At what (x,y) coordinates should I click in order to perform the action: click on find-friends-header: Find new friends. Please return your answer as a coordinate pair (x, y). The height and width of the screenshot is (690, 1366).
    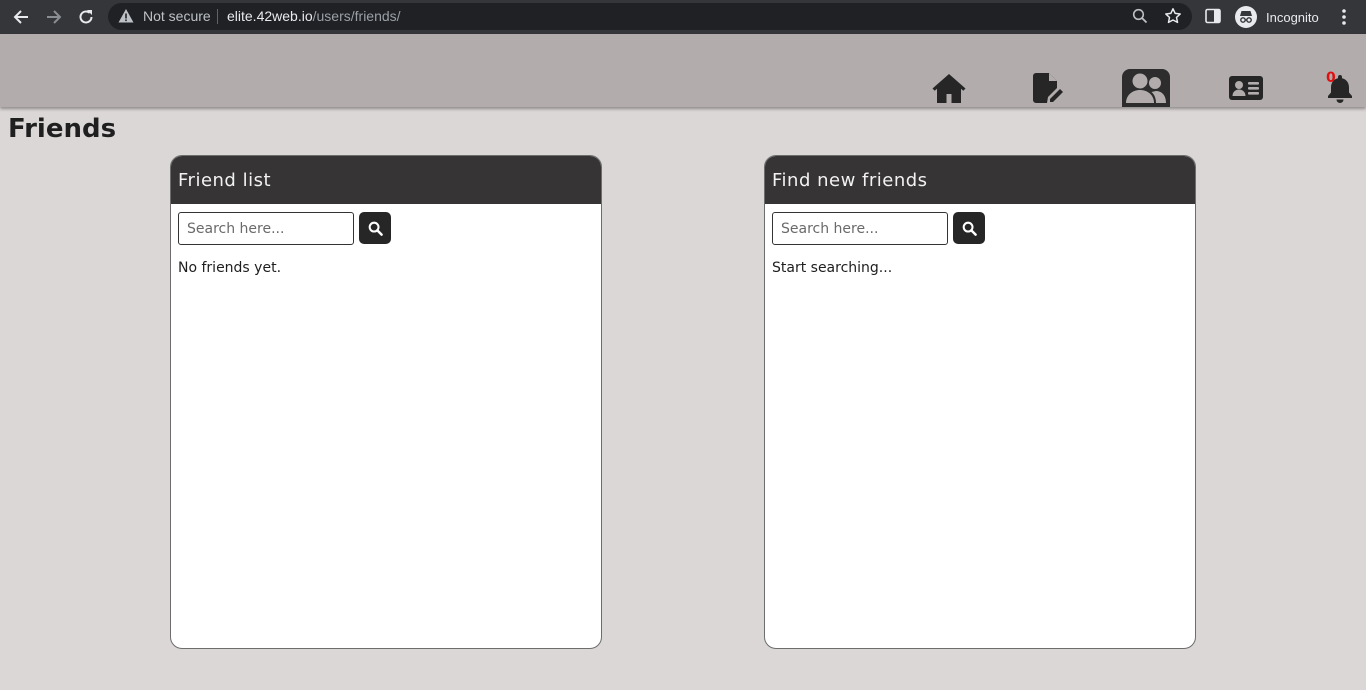
    Looking at the image, I should click on (980, 180).